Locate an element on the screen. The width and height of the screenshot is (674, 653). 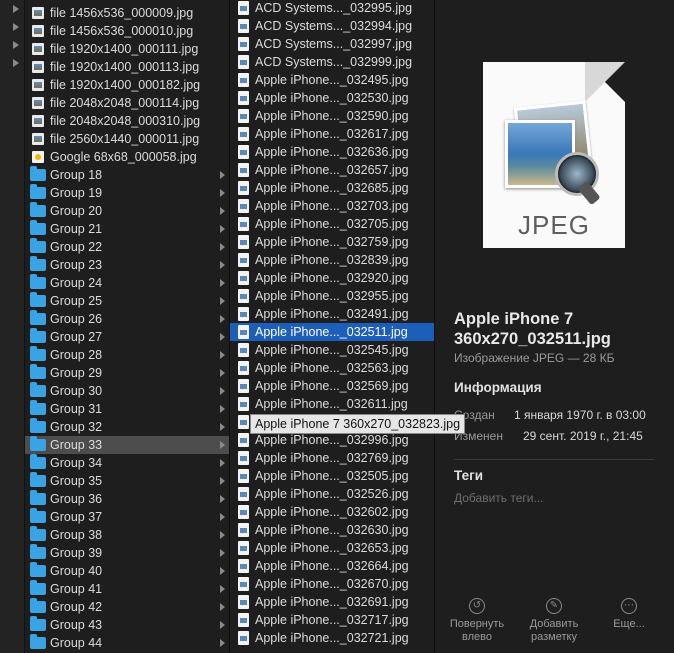
file-row: Apple iPhone..._032717.jpg is located at coordinates (332, 620).